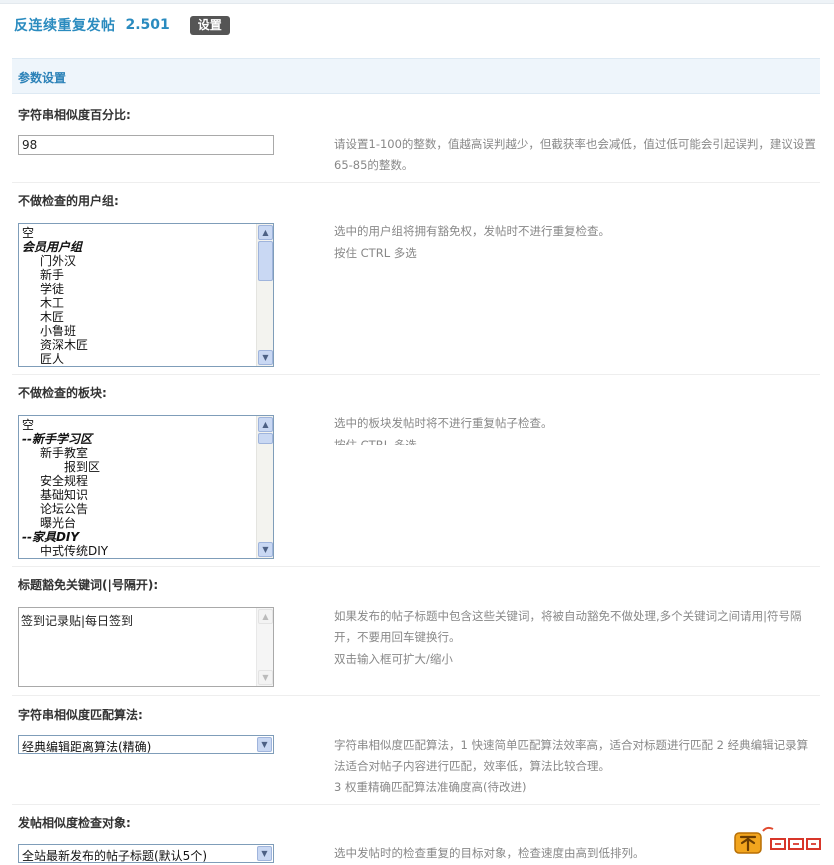  I want to click on list-item: 论坛公告, so click(138, 509).